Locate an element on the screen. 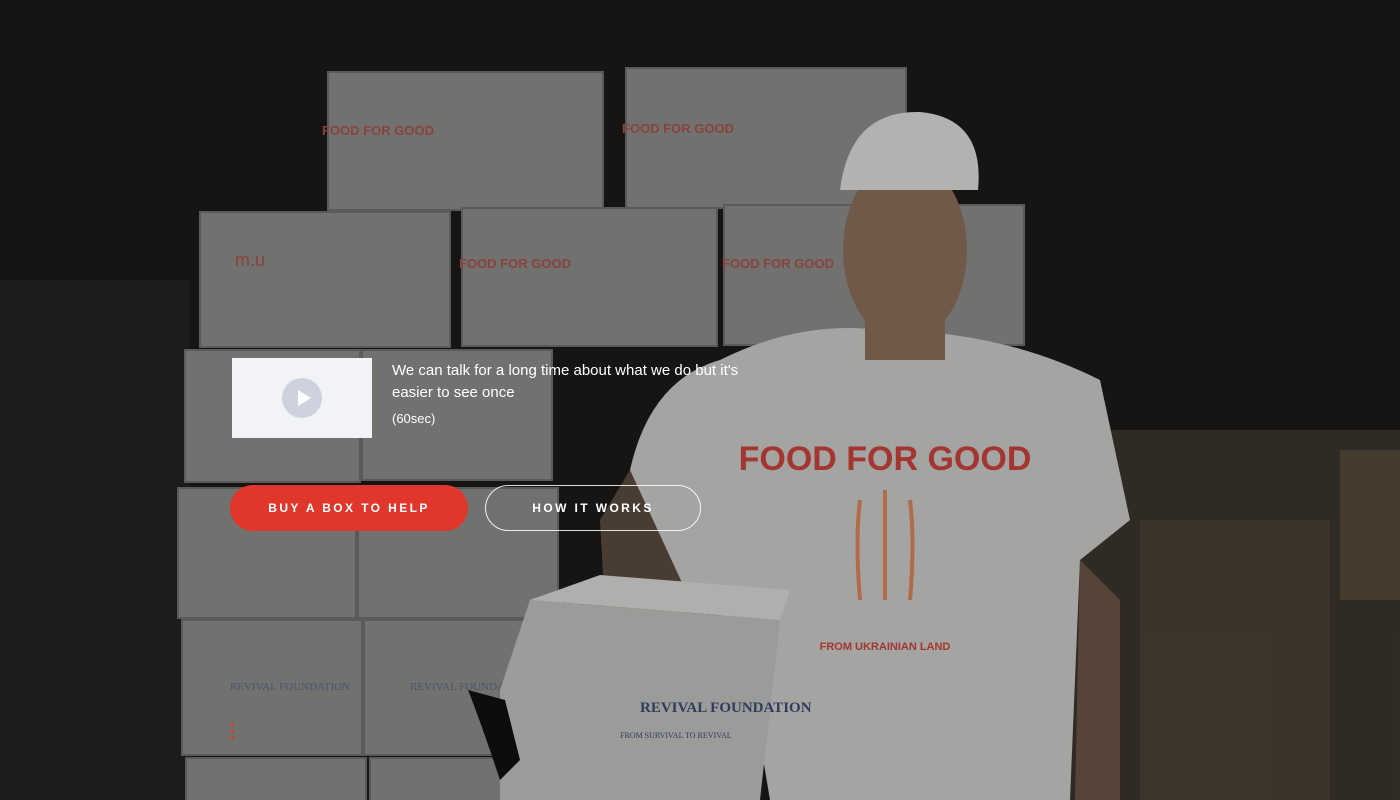 The image size is (1400, 800). play-icon is located at coordinates (304, 398).